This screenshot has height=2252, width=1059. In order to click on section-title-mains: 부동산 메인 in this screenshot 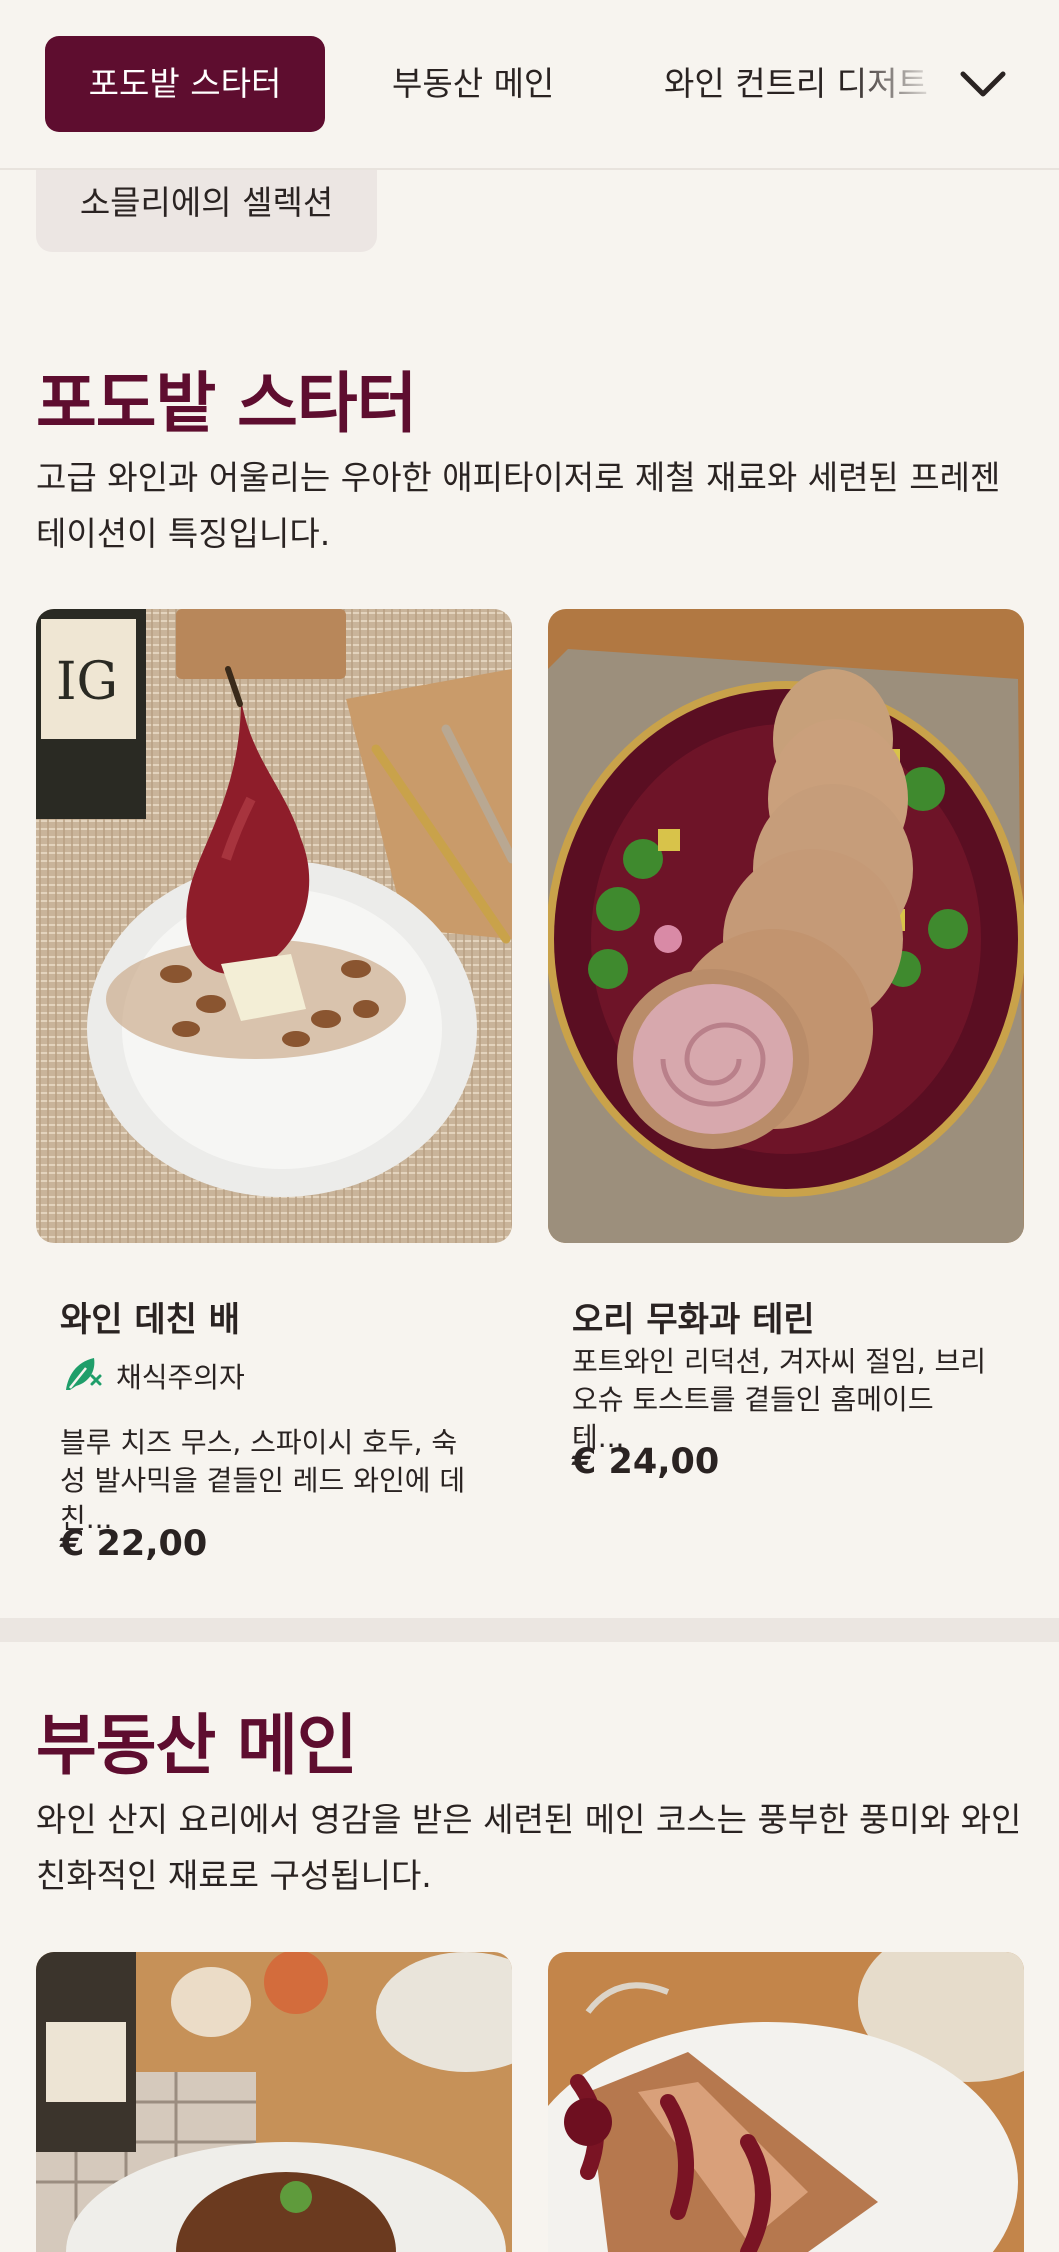, I will do `click(197, 1745)`.